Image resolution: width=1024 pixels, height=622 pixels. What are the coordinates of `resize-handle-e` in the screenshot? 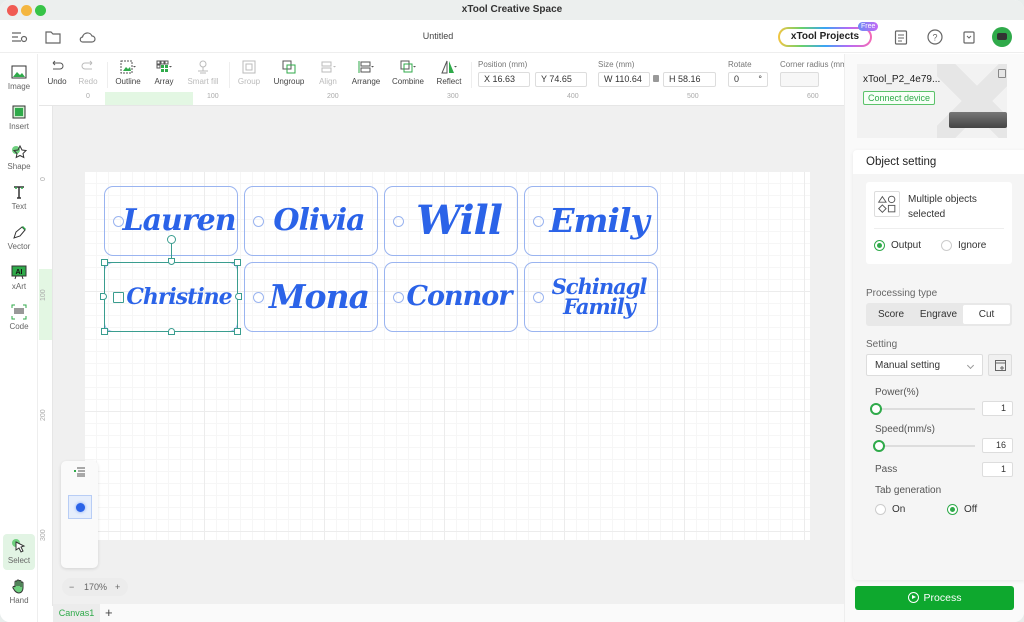 It's located at (238, 296).